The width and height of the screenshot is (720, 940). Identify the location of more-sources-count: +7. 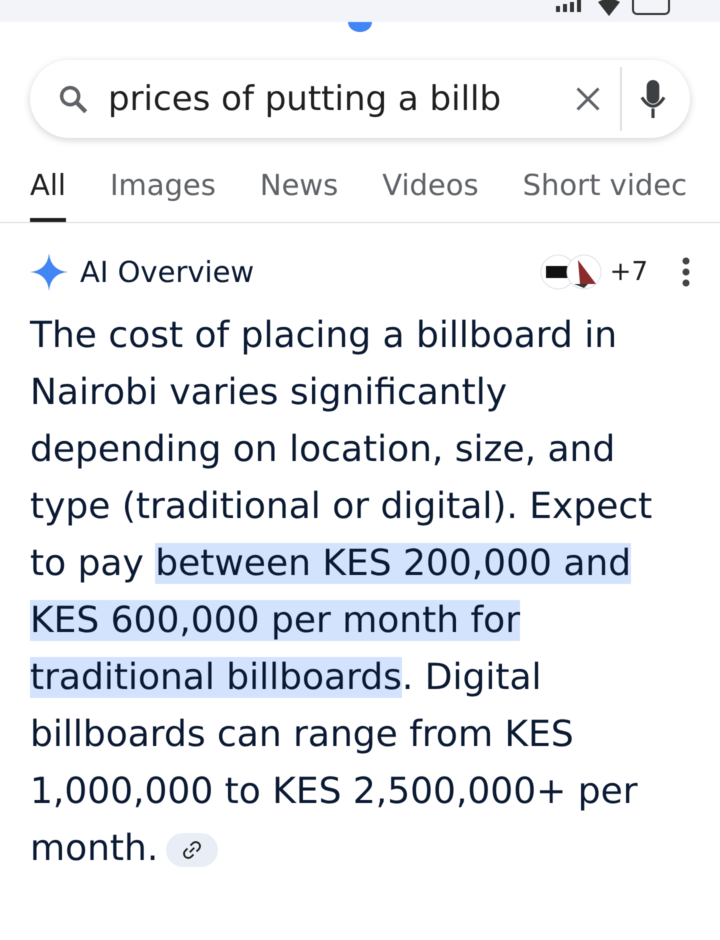
(629, 272).